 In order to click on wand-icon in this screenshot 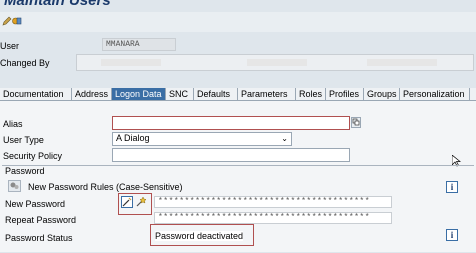, I will do `click(141, 202)`.